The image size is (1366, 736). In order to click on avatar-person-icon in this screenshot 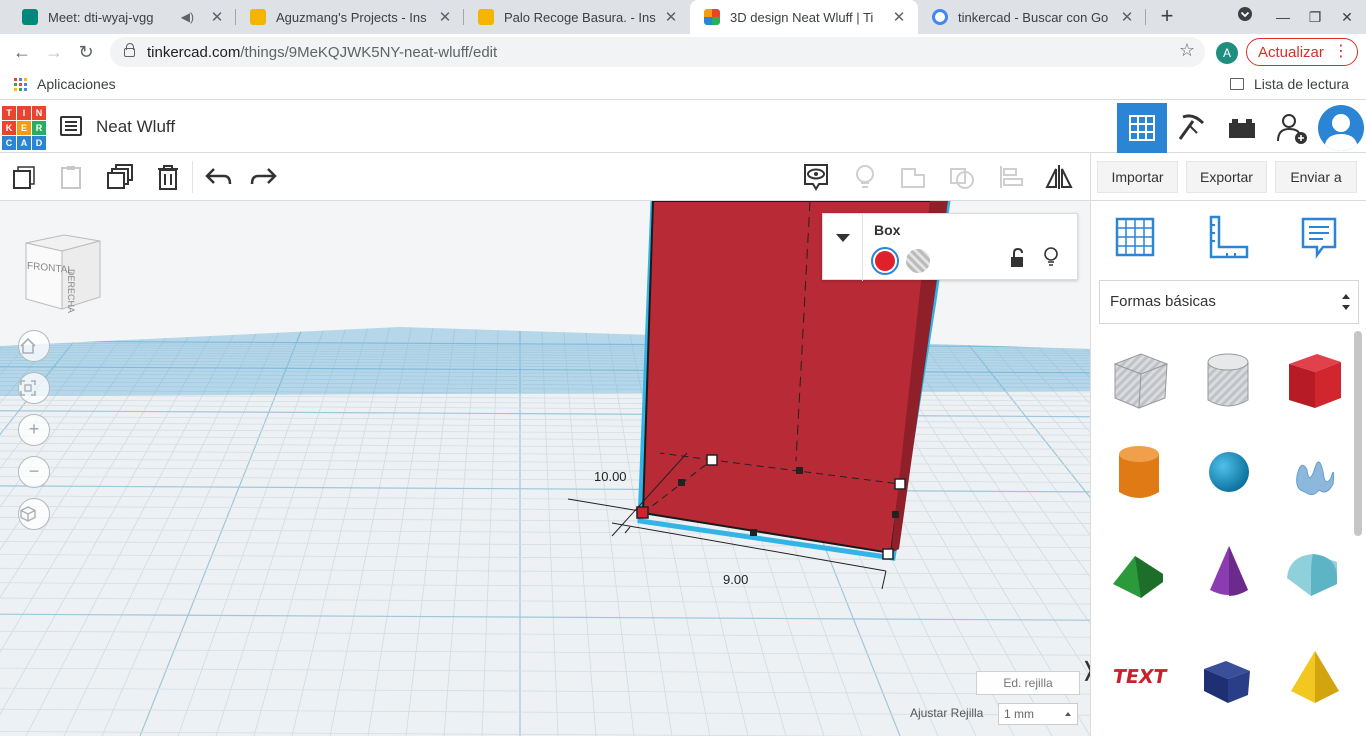, I will do `click(1341, 132)`.